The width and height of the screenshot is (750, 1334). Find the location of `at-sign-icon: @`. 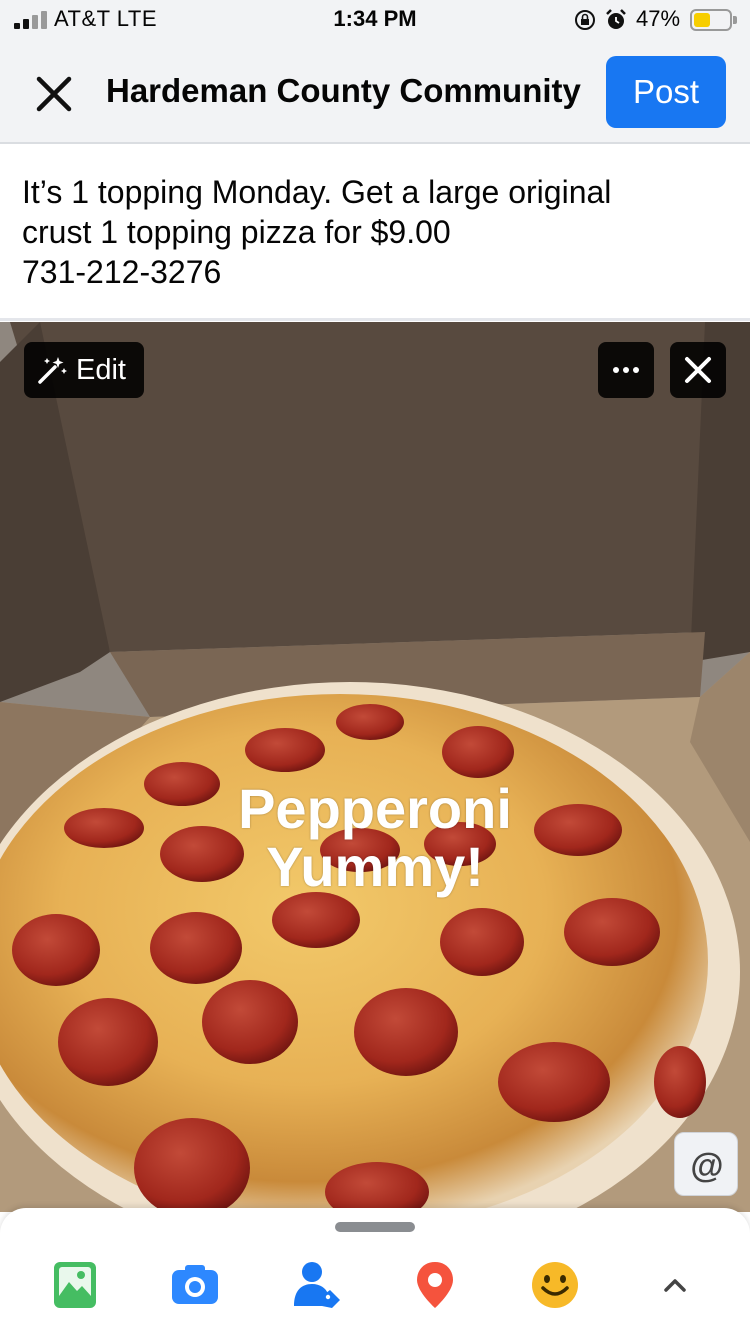

at-sign-icon: @ is located at coordinates (706, 1166).